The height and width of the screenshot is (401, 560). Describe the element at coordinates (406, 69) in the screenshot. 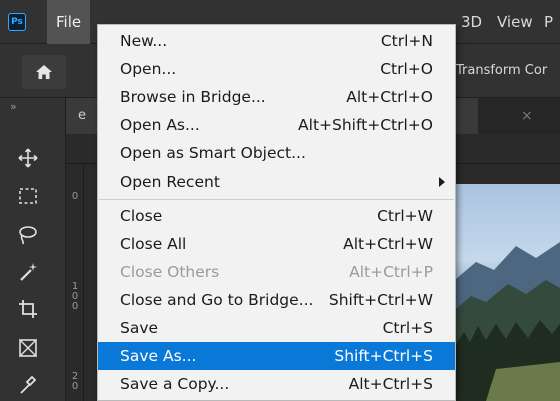

I see `menu-item-shortcut: Ctrl+O` at that location.